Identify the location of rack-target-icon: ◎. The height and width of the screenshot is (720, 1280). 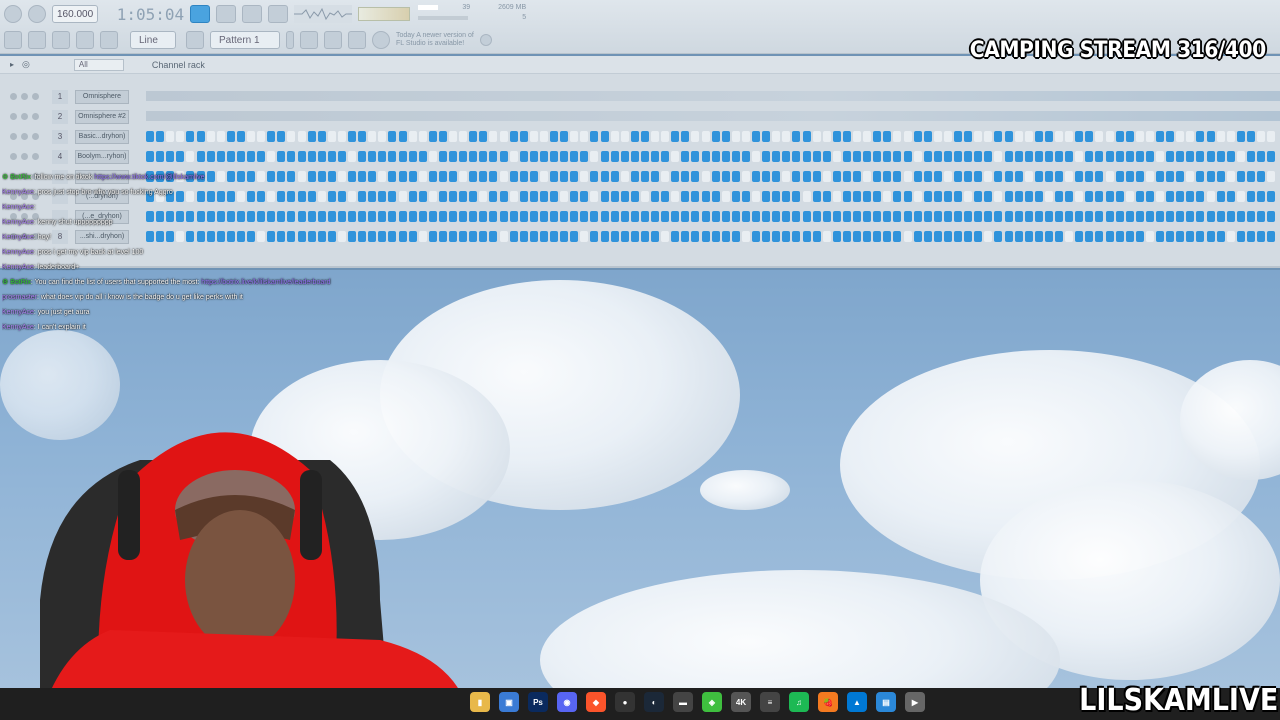
(26, 64).